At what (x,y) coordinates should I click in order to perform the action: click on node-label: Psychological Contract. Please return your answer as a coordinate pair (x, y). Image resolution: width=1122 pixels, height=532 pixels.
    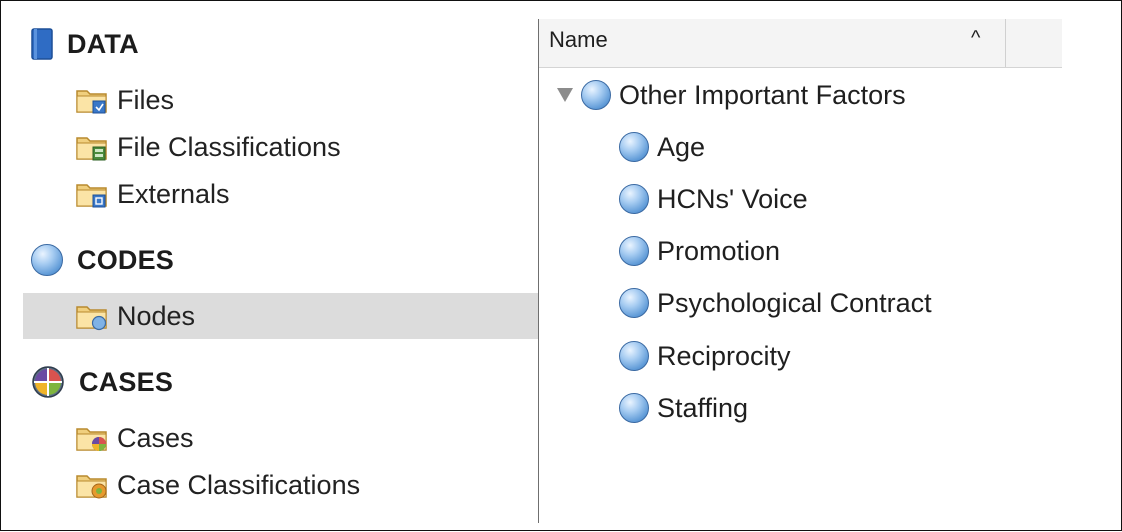
    Looking at the image, I should click on (794, 302).